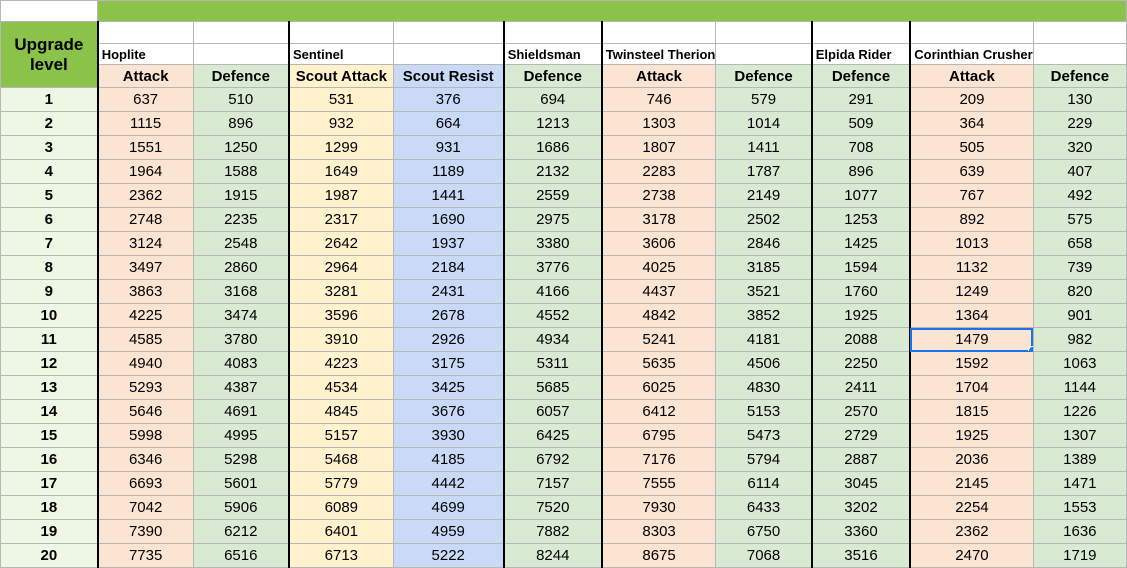  What do you see at coordinates (860, 483) in the screenshot?
I see `data-cell: 3045` at bounding box center [860, 483].